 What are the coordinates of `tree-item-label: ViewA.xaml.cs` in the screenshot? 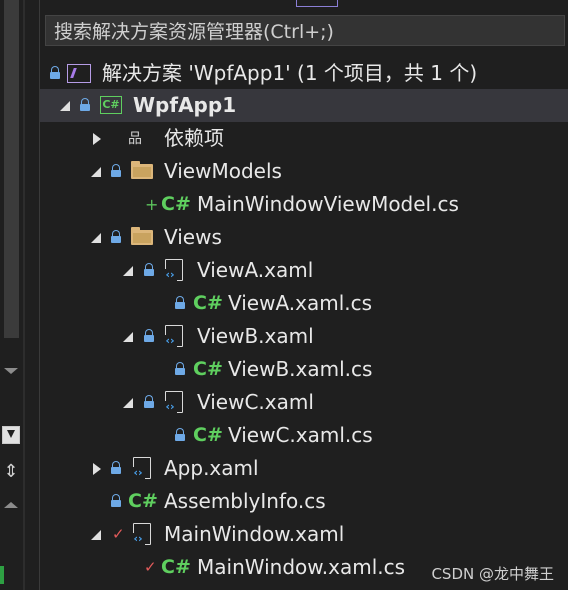 It's located at (300, 303).